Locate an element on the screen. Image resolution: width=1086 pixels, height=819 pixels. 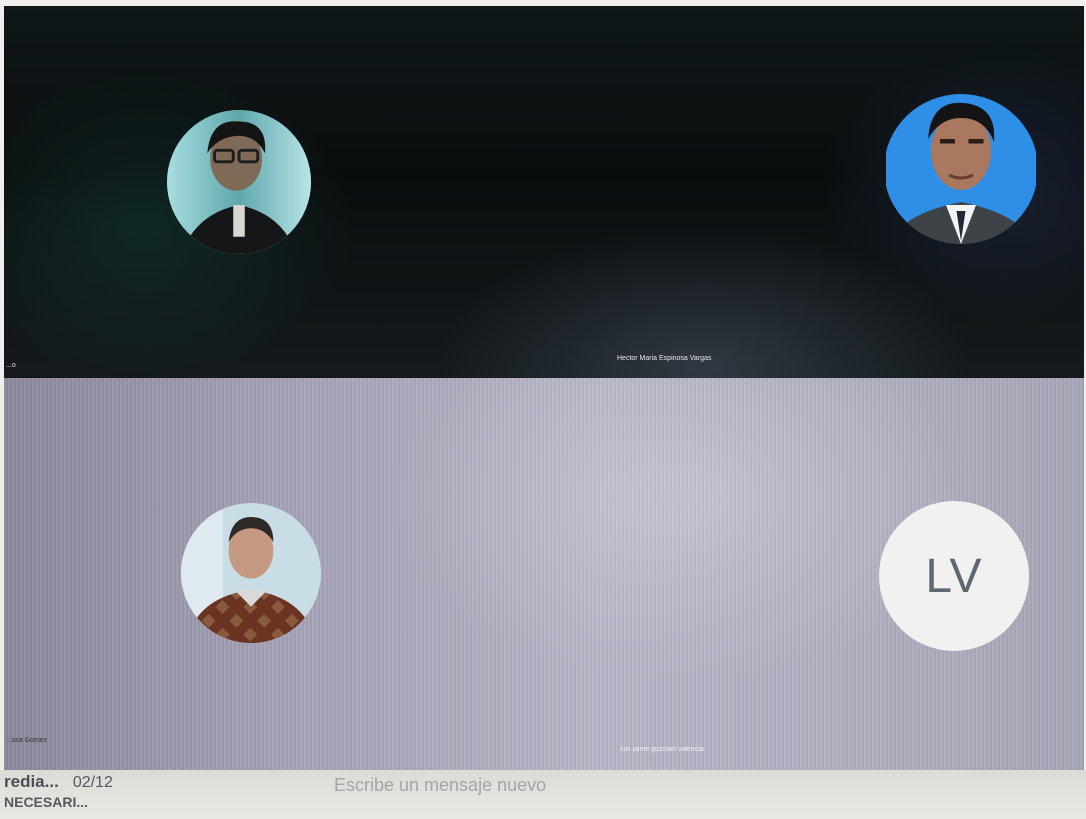
conversation-date: 02/12 is located at coordinates (92, 782).